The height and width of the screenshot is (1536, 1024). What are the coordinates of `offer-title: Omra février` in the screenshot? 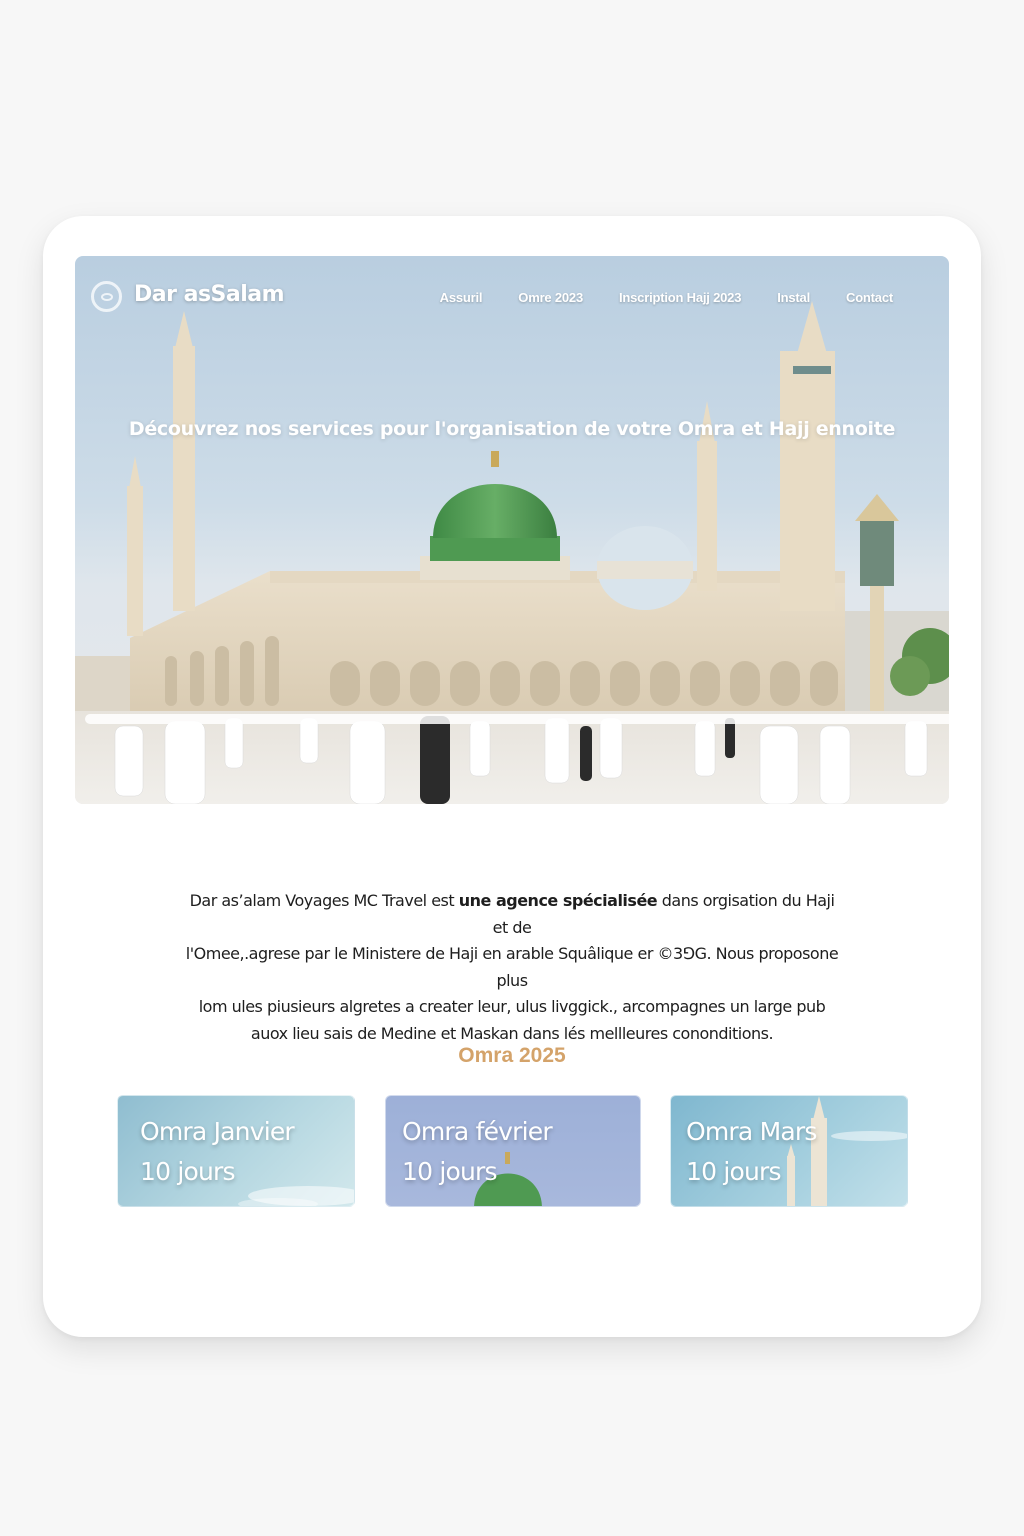 It's located at (477, 1131).